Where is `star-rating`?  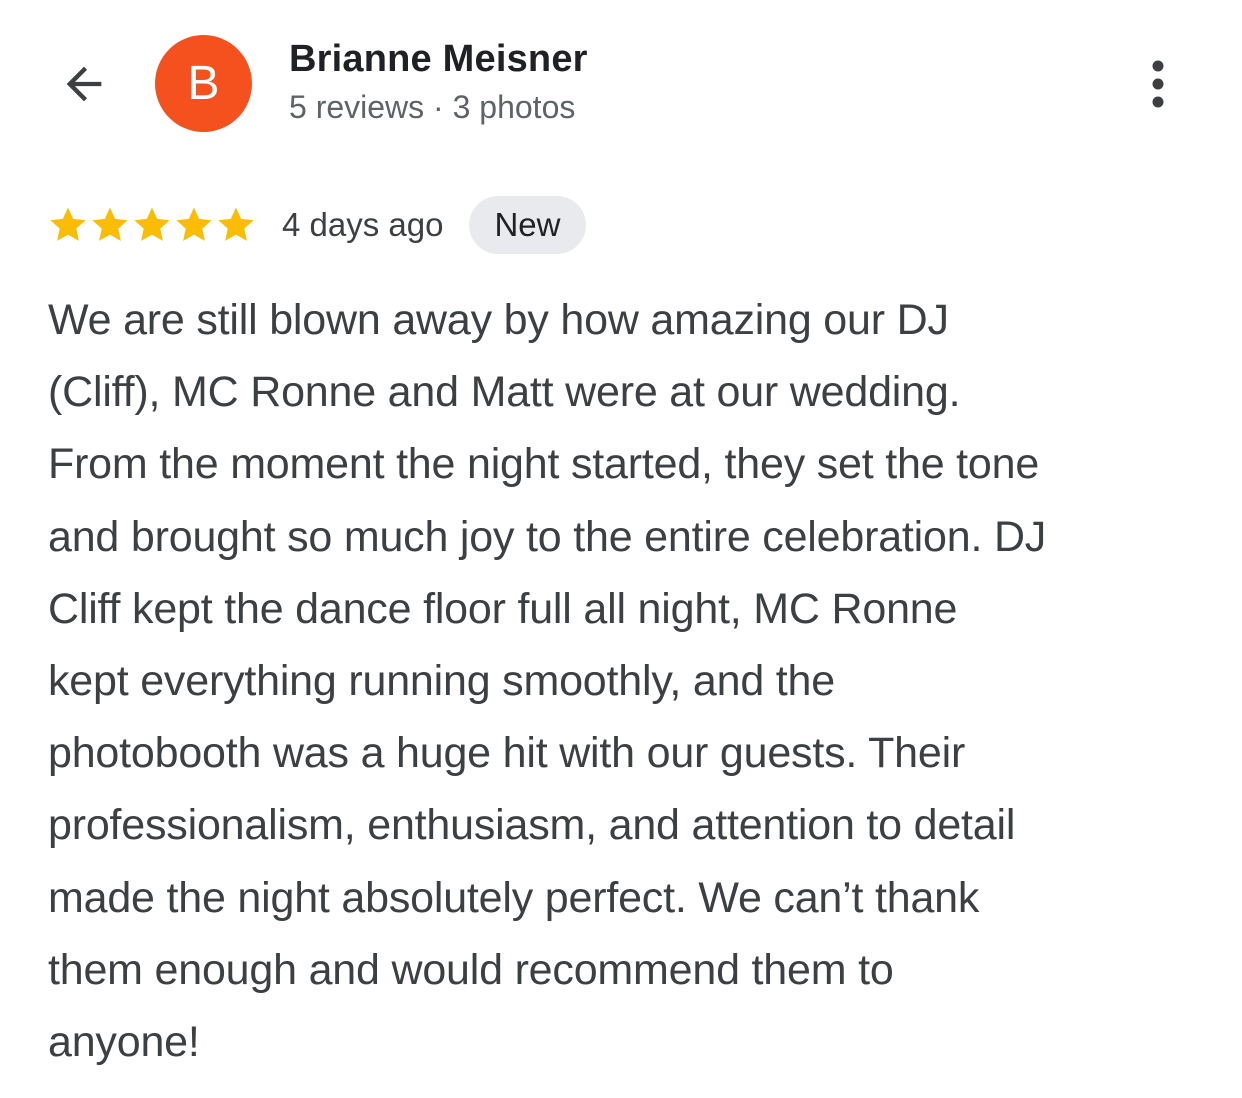 star-rating is located at coordinates (152, 225).